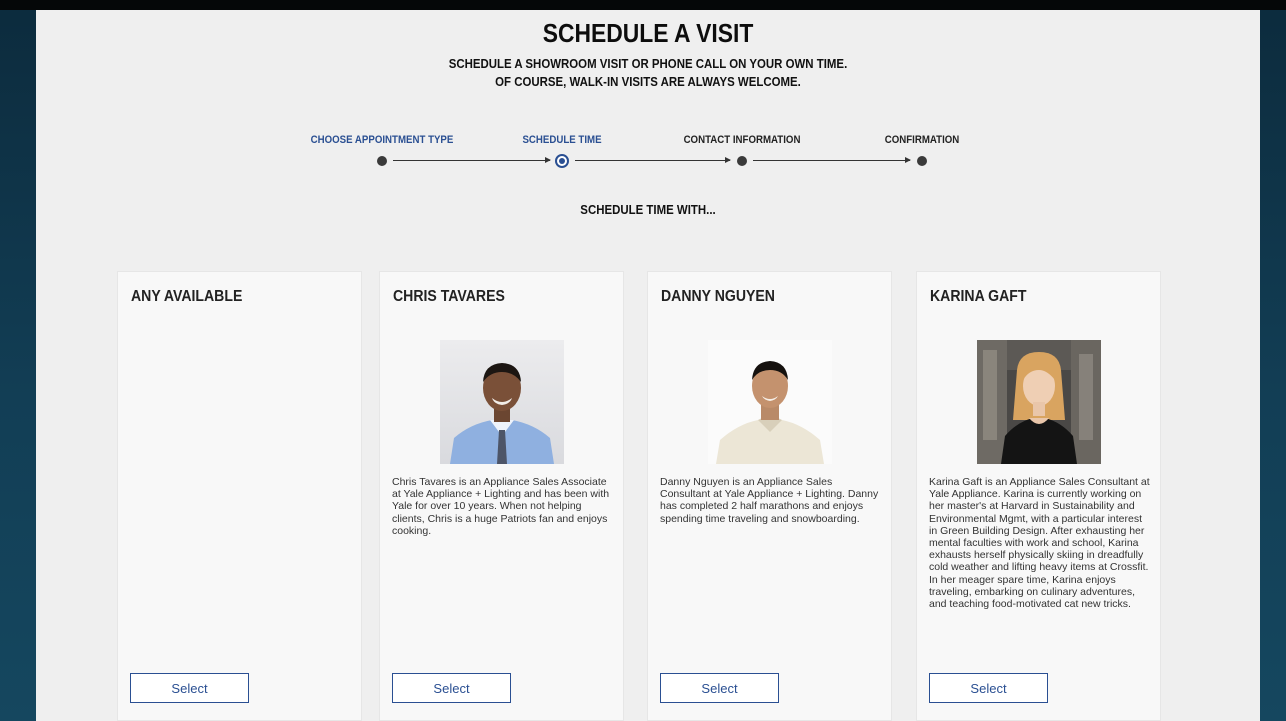 This screenshot has width=1286, height=721. What do you see at coordinates (451, 688) in the screenshot?
I see `select-button-chris-tavares: Select` at bounding box center [451, 688].